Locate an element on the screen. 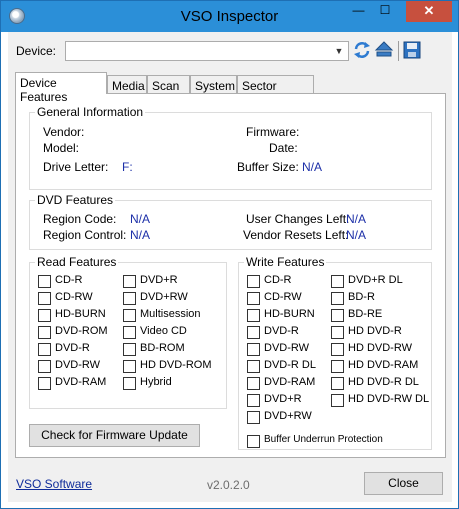 This screenshot has width=459, height=509. tab-system: System is located at coordinates (213, 85).